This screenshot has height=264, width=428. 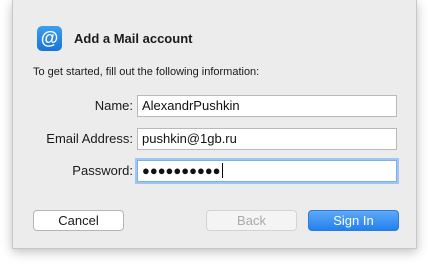 What do you see at coordinates (251, 220) in the screenshot?
I see `back-button: Back` at bounding box center [251, 220].